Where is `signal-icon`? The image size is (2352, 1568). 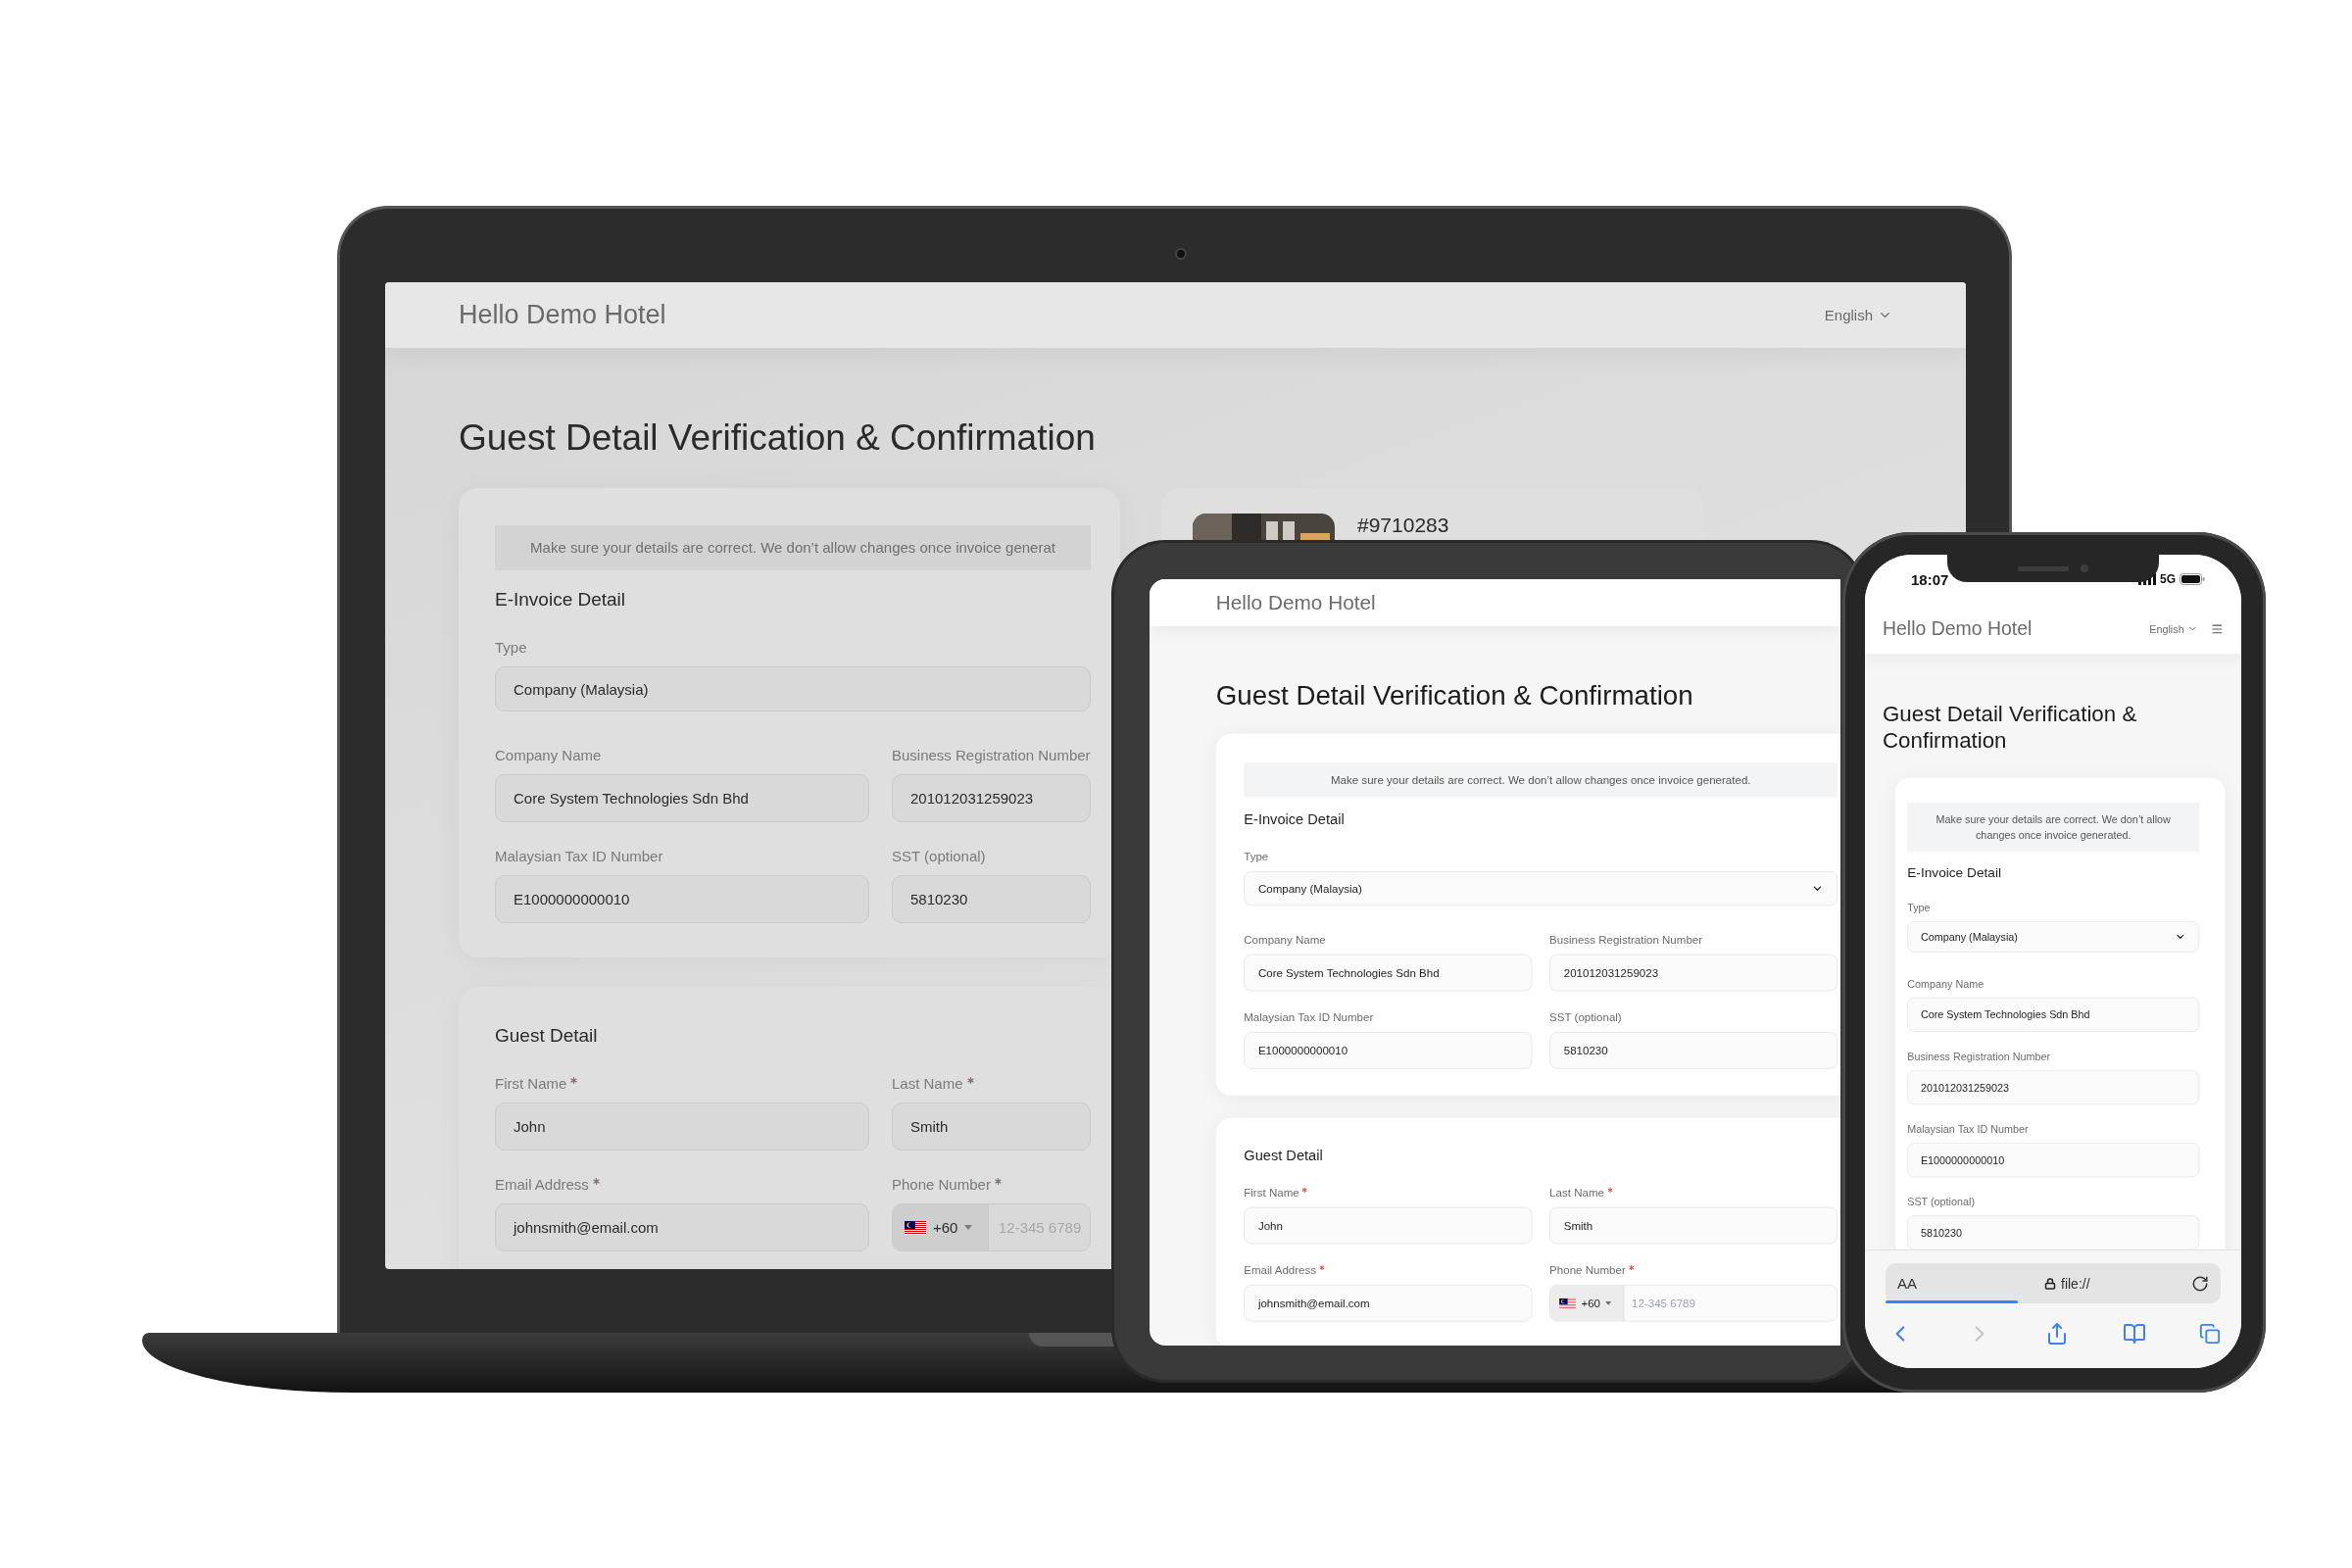
signal-icon is located at coordinates (2147, 579).